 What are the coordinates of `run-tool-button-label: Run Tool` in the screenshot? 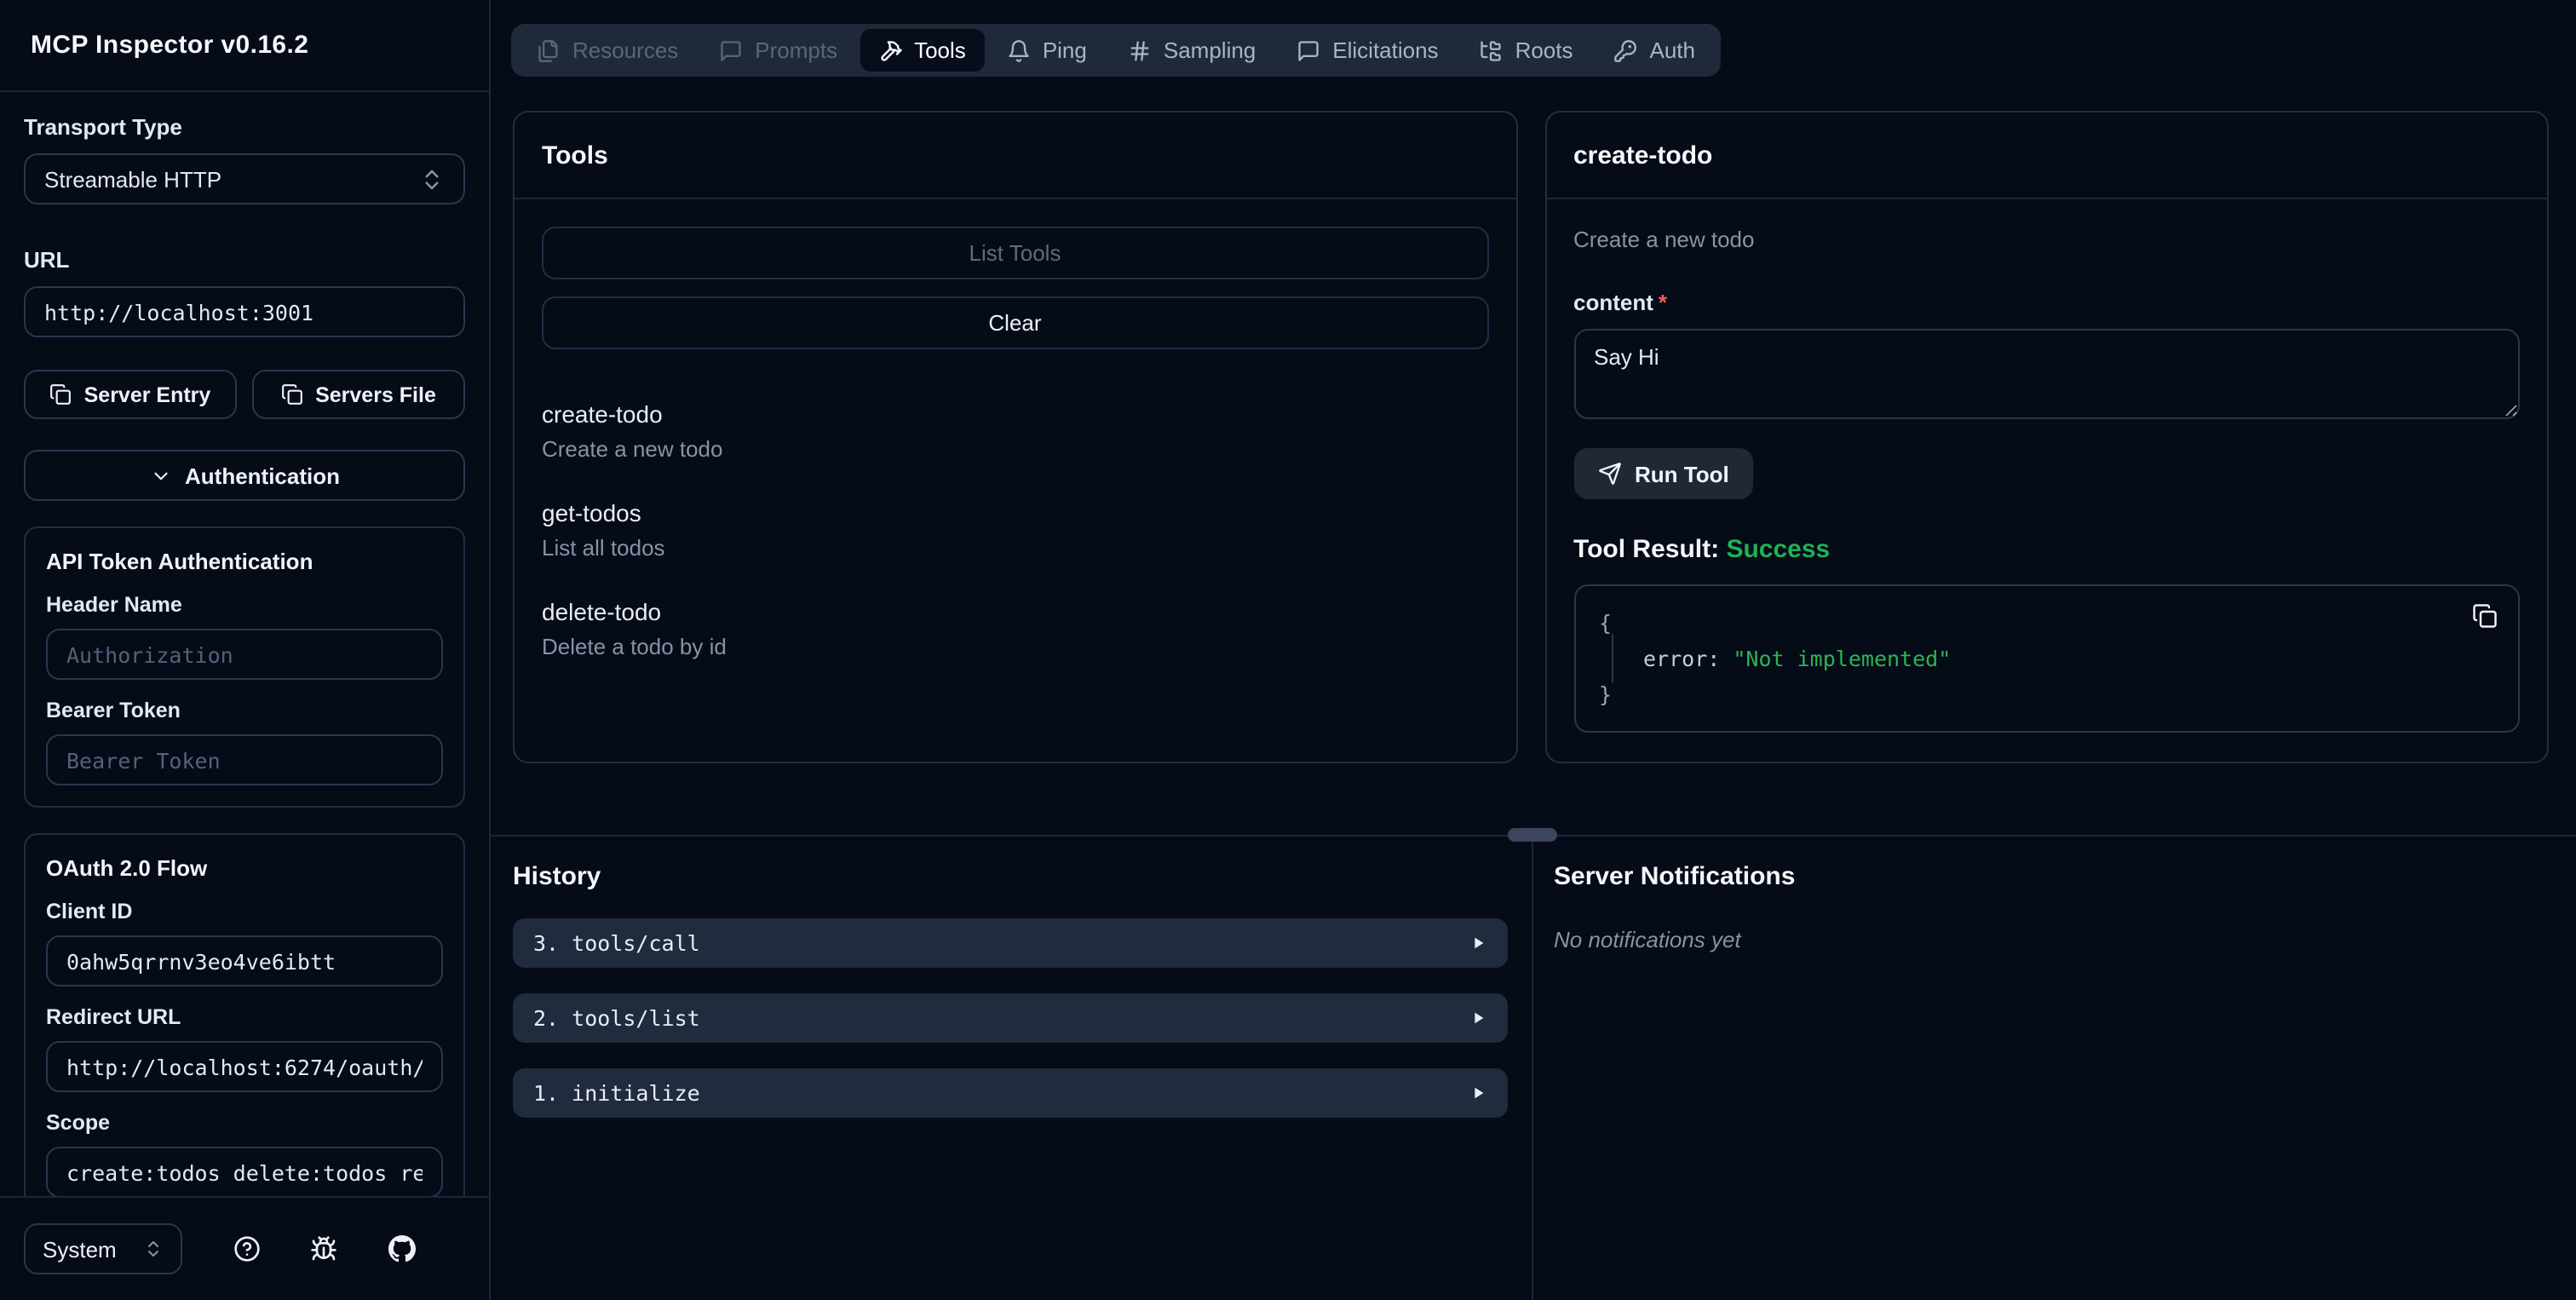 It's located at (1682, 473).